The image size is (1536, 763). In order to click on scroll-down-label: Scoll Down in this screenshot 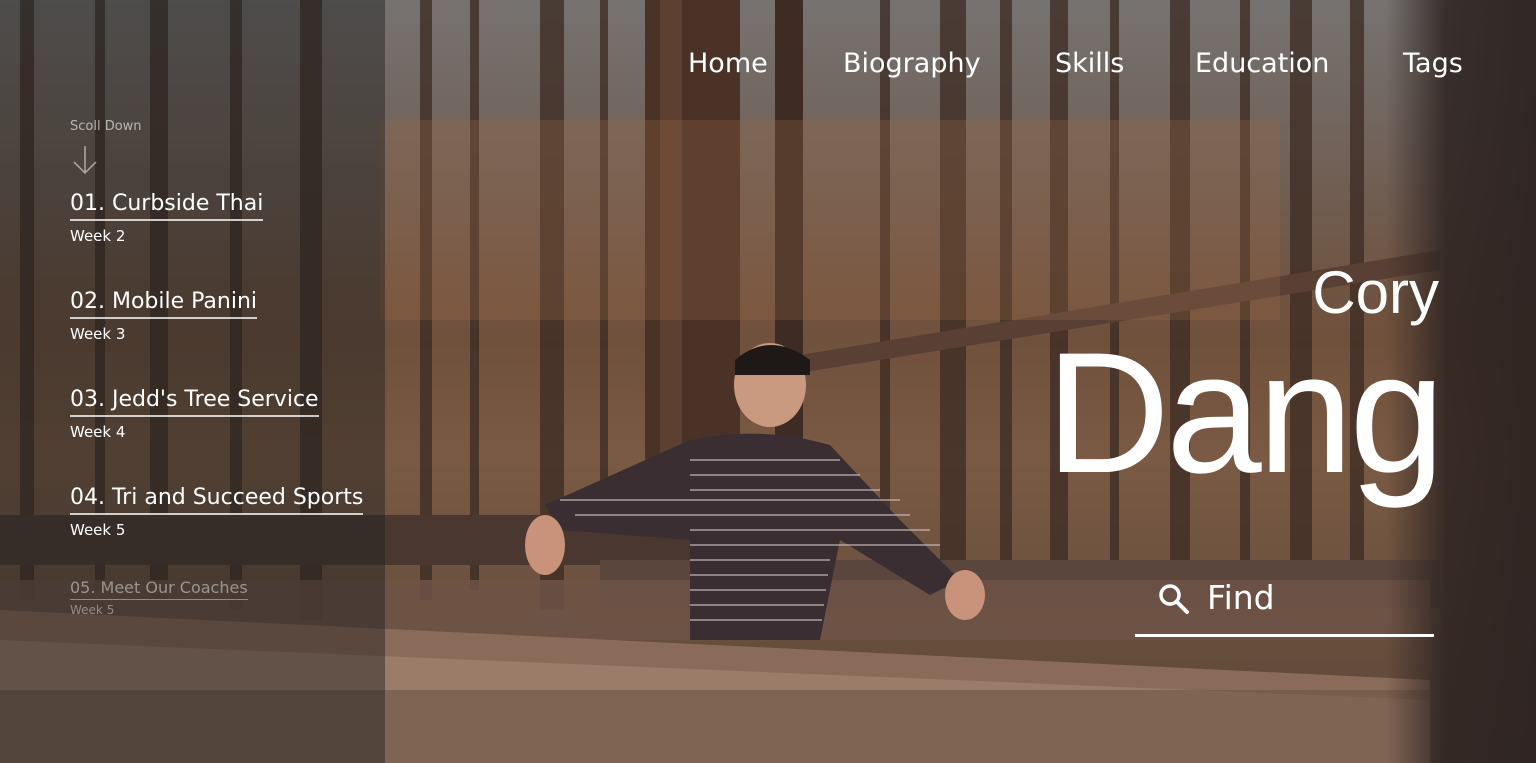, I will do `click(106, 126)`.